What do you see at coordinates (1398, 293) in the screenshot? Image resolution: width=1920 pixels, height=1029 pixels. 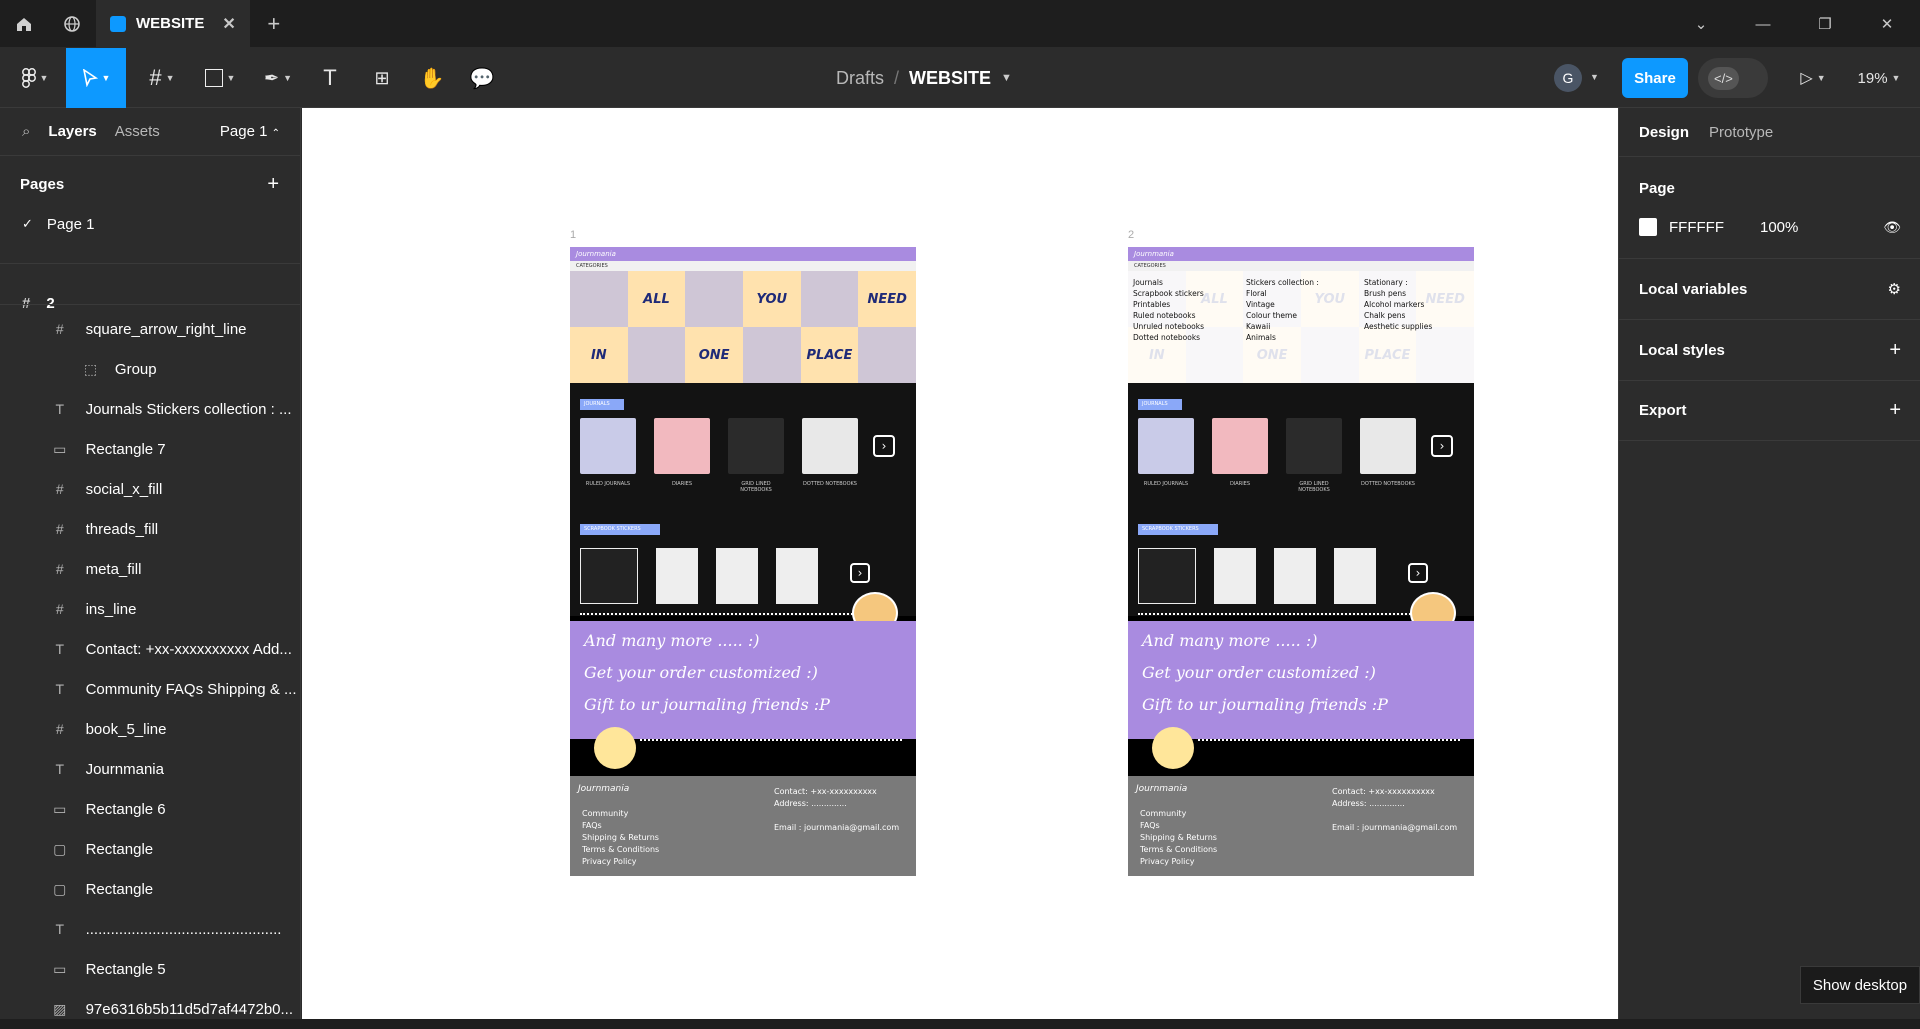 I see `dropdown-item: Brush pens` at bounding box center [1398, 293].